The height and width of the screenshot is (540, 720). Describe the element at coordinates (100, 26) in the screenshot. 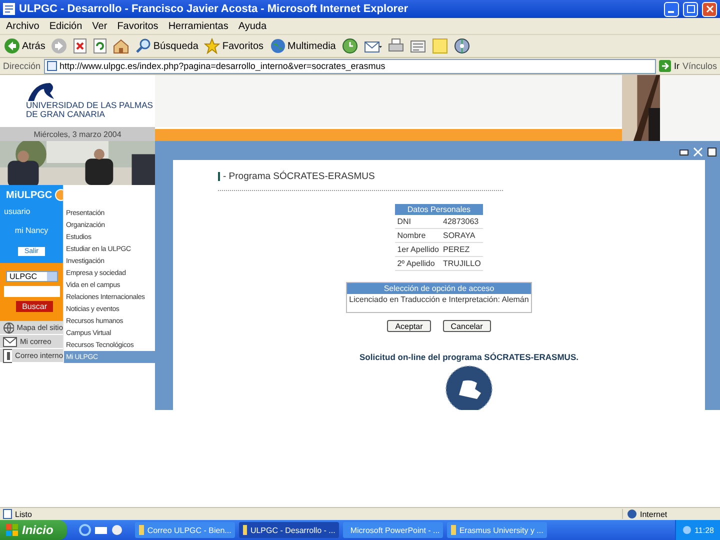

I see `menu-item: Ver` at that location.